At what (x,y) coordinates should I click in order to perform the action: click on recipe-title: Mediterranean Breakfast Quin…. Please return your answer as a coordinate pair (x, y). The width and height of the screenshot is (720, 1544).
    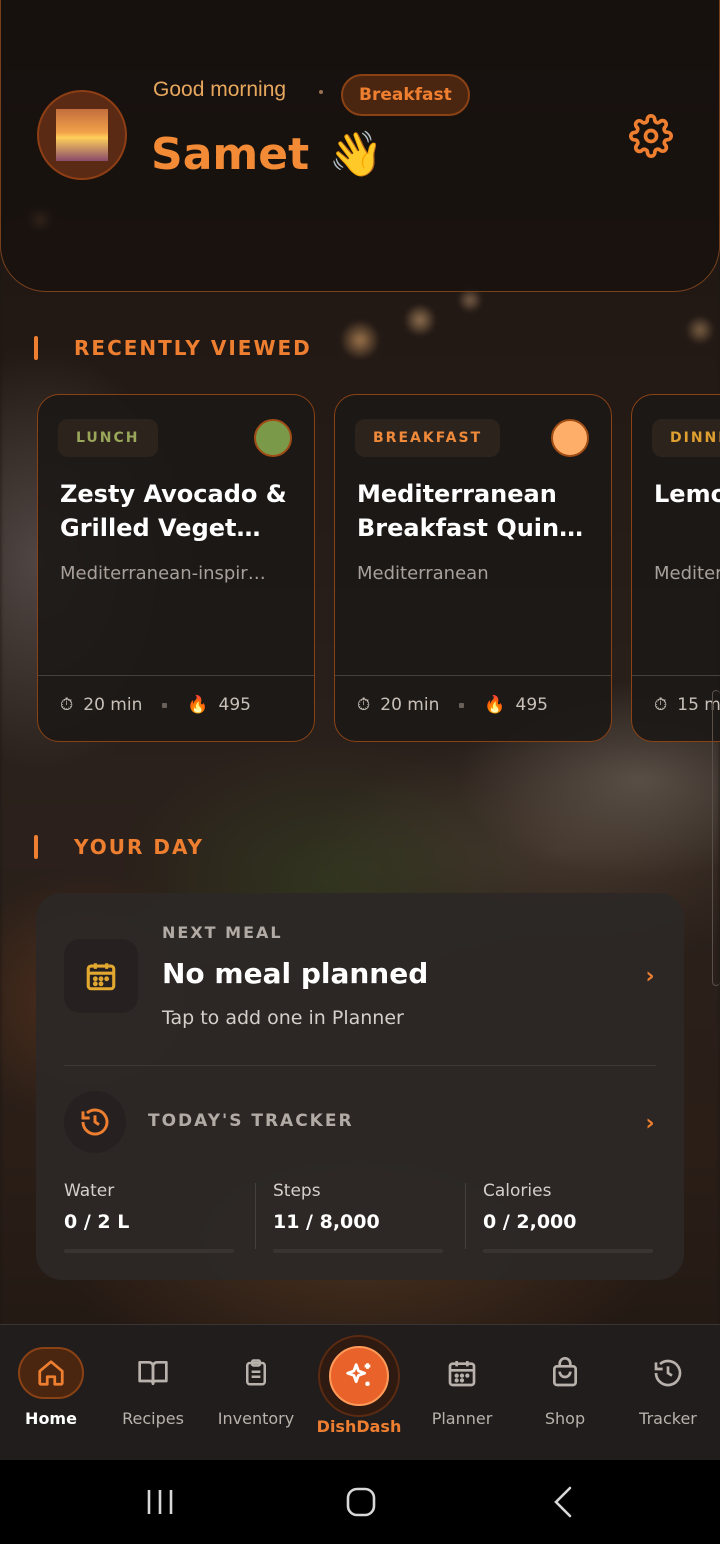
    Looking at the image, I should click on (470, 511).